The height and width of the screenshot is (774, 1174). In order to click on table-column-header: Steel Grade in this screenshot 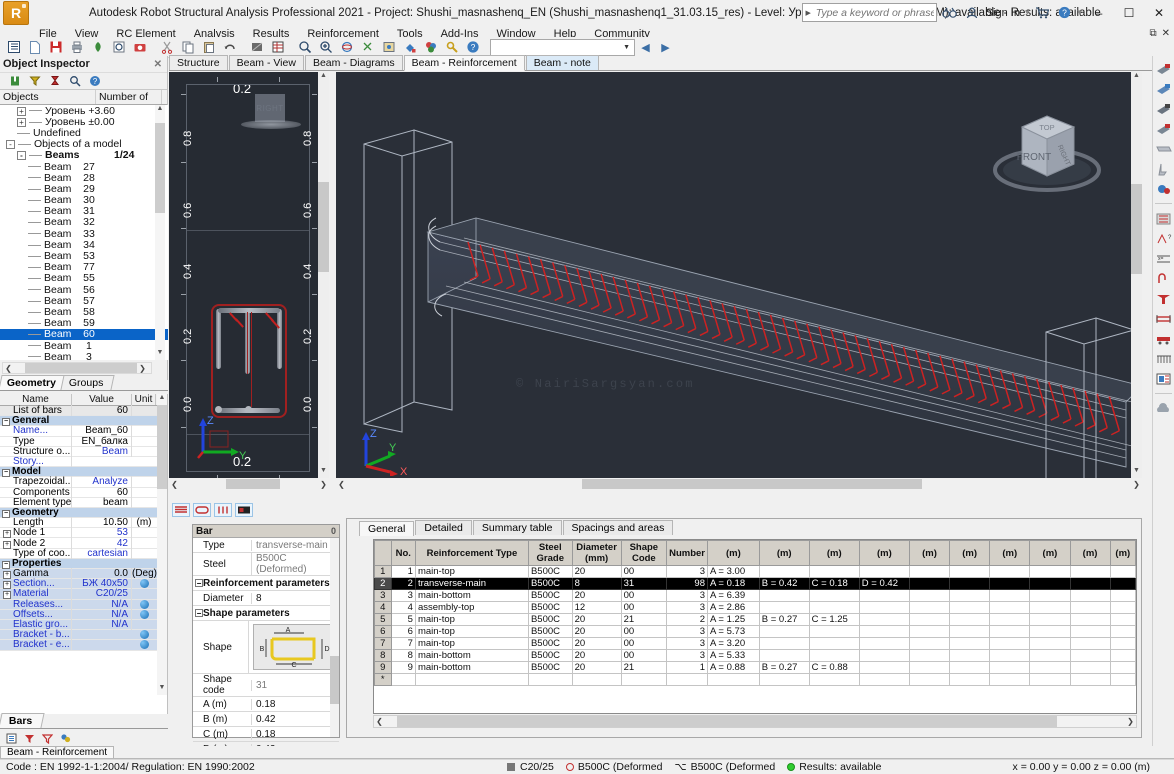, I will do `click(550, 553)`.